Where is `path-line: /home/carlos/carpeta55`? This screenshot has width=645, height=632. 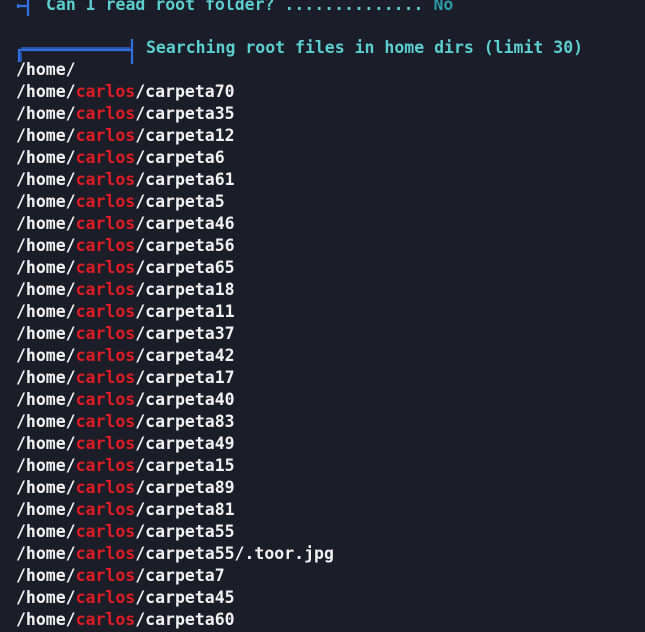 path-line: /home/carlos/carpeta55 is located at coordinates (175, 532).